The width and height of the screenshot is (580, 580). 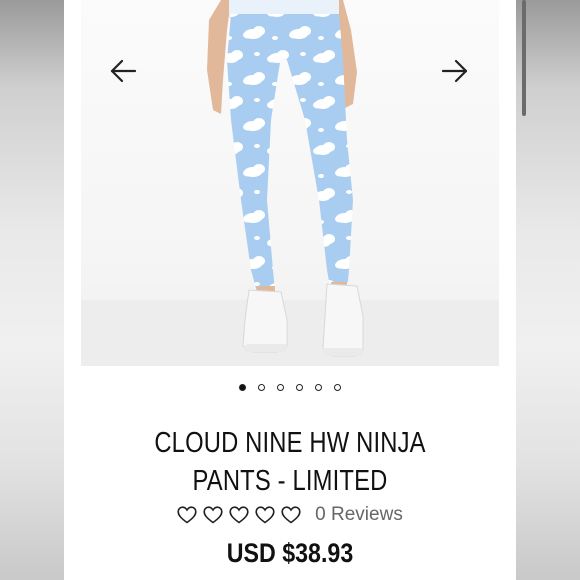 I want to click on rating-row: 0 Reviews, so click(x=290, y=515).